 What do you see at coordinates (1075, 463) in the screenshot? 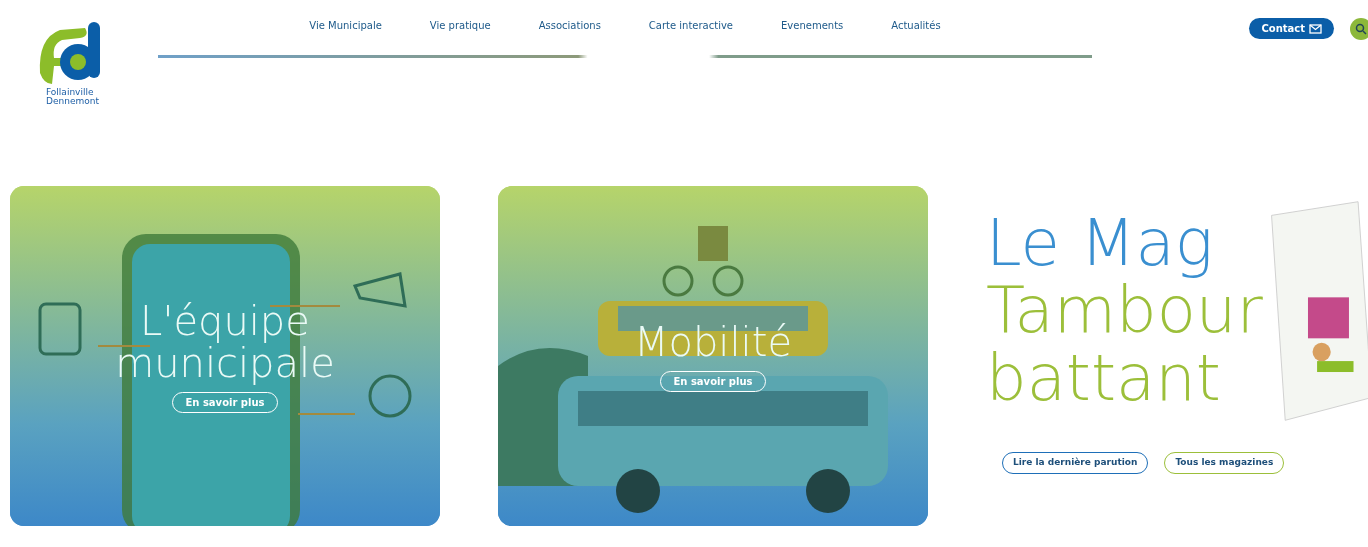
I see `magazine-button: Lire la dernière parution` at bounding box center [1075, 463].